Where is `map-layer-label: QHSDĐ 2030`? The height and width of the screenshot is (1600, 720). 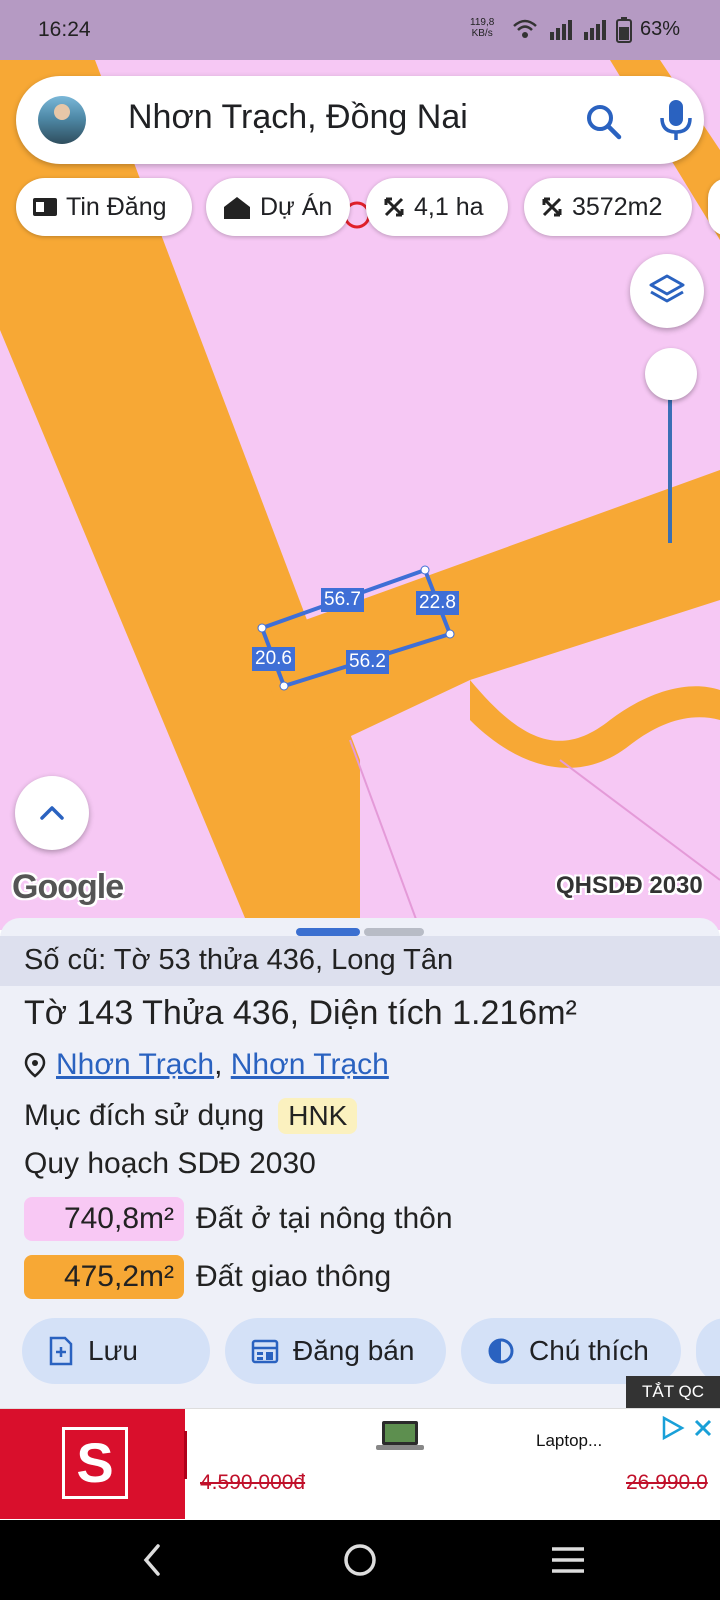 map-layer-label: QHSDĐ 2030 is located at coordinates (629, 885).